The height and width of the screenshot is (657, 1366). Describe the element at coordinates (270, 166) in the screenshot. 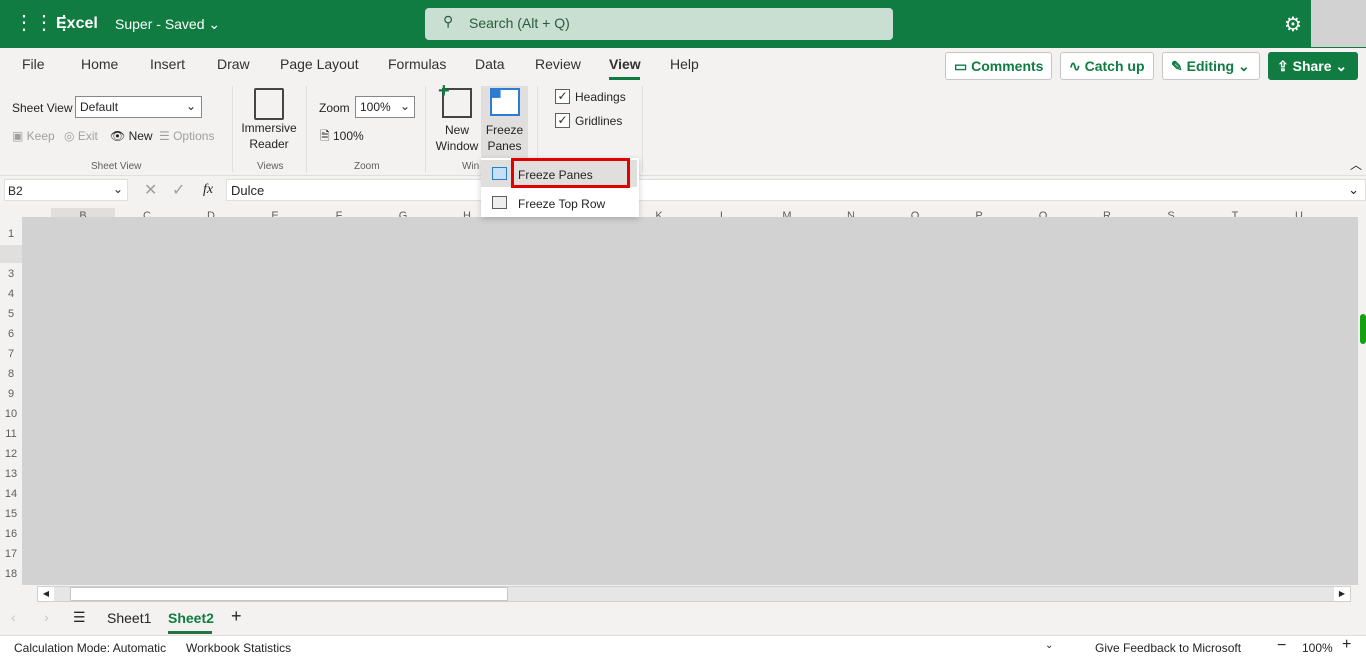

I see `group-label-views: Views` at that location.